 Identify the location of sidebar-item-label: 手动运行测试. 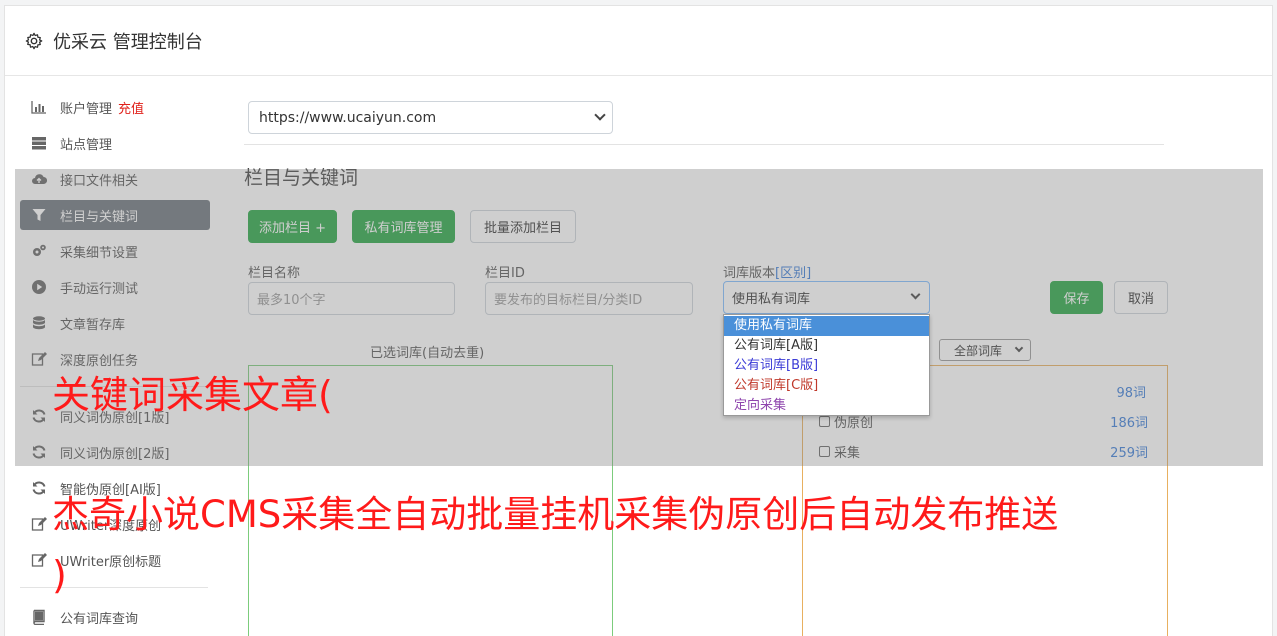
(99, 289).